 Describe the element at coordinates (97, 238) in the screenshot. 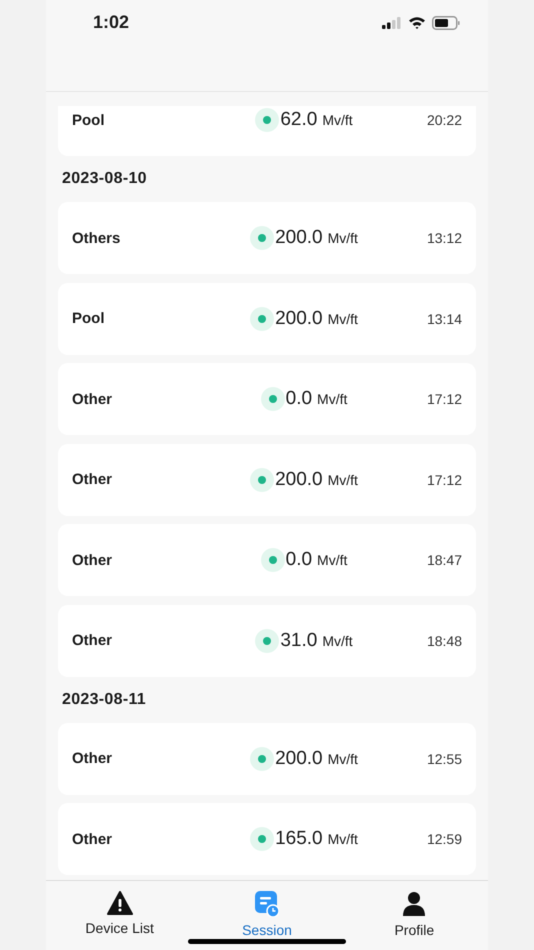

I see `location-label: Others` at that location.